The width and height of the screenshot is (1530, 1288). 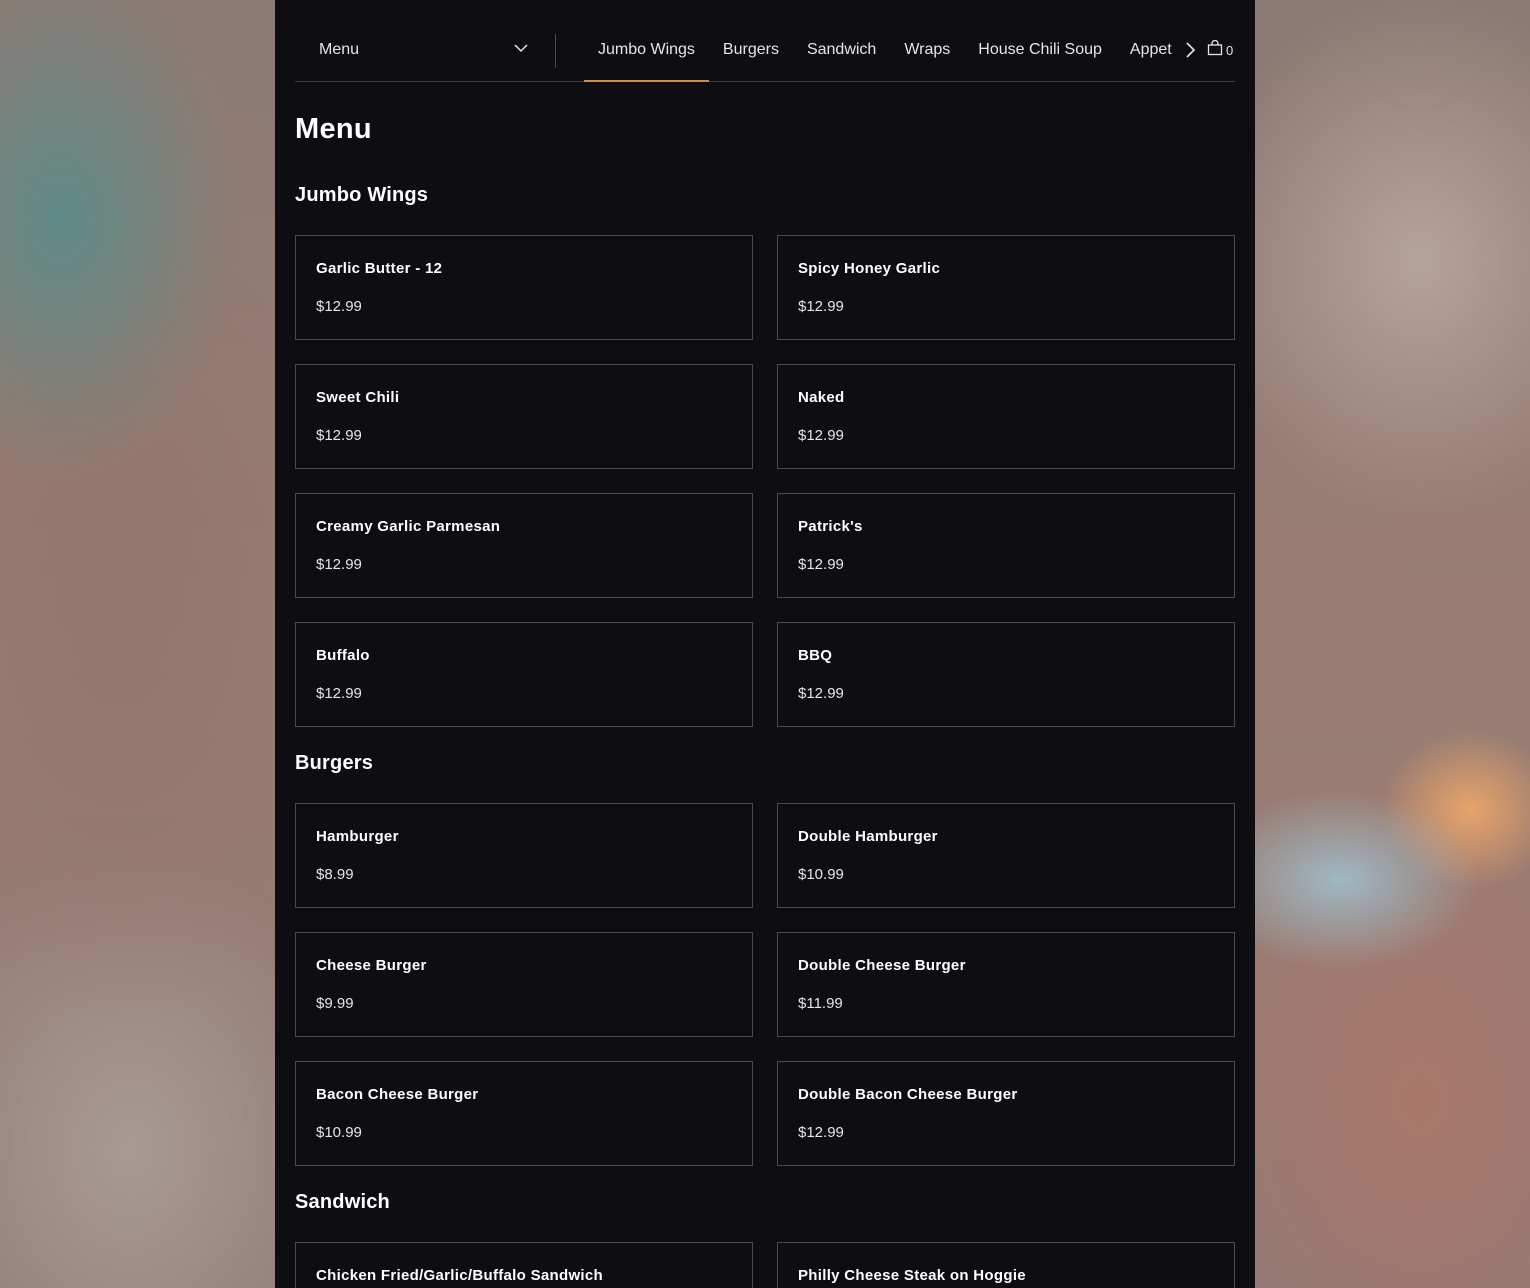 What do you see at coordinates (1006, 674) in the screenshot?
I see `menu-item-card: BBQ $12.99` at bounding box center [1006, 674].